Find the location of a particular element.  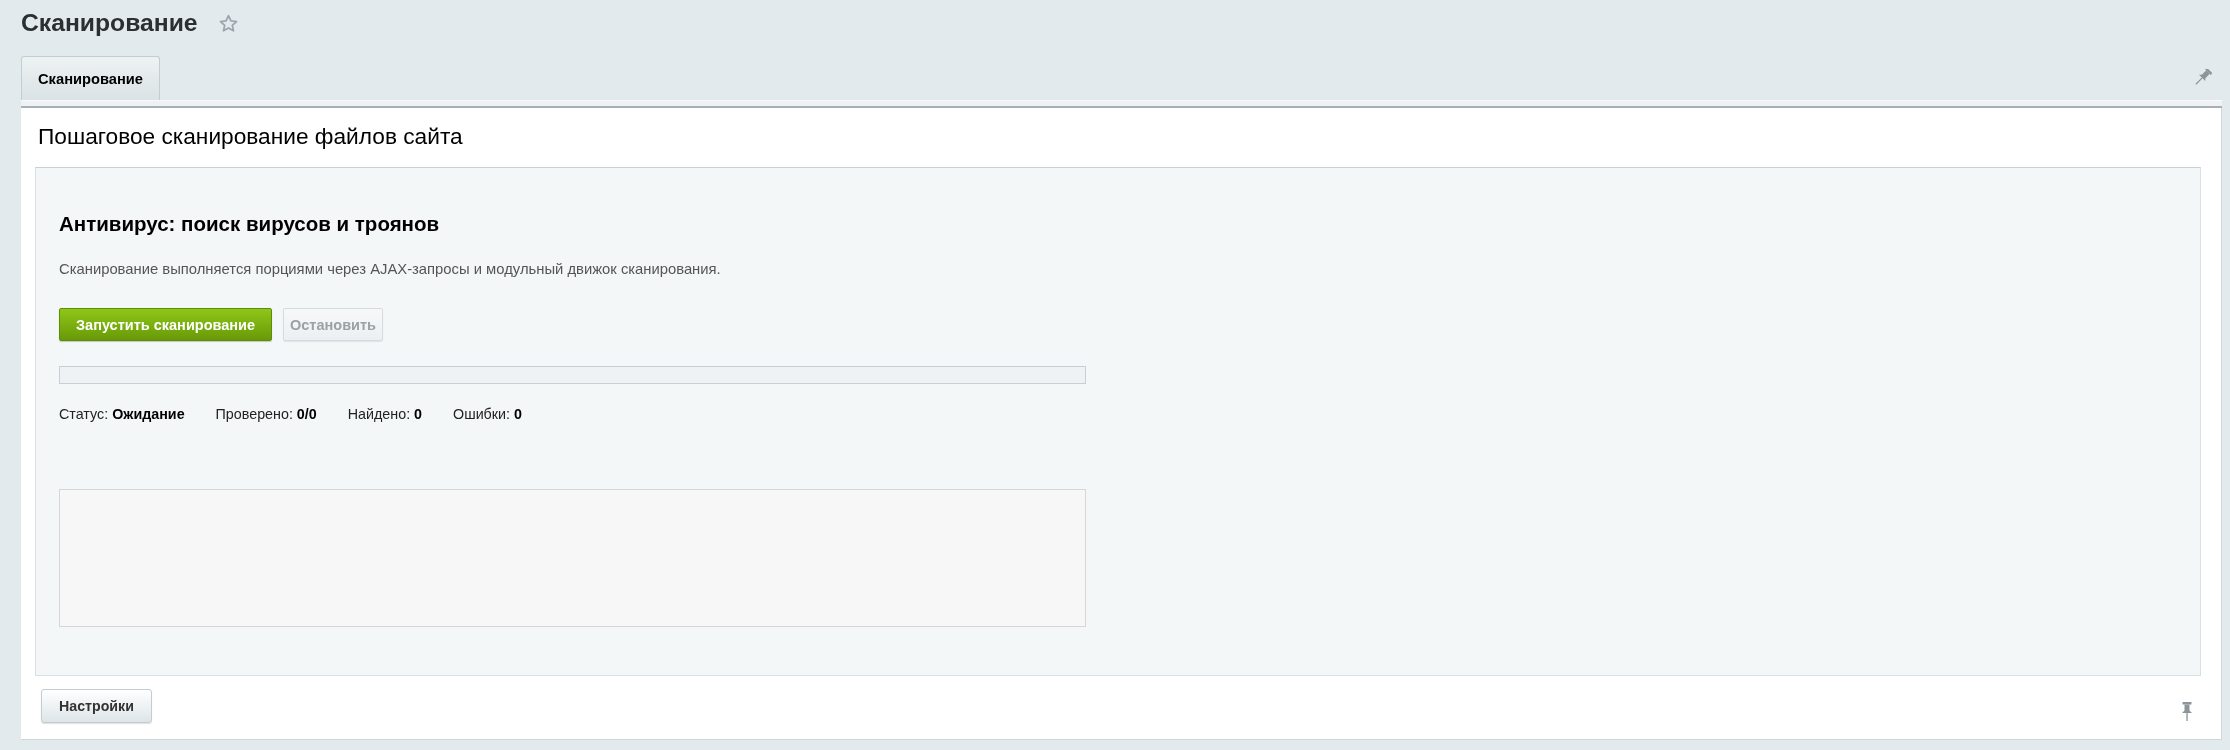

star-icon is located at coordinates (228, 23).